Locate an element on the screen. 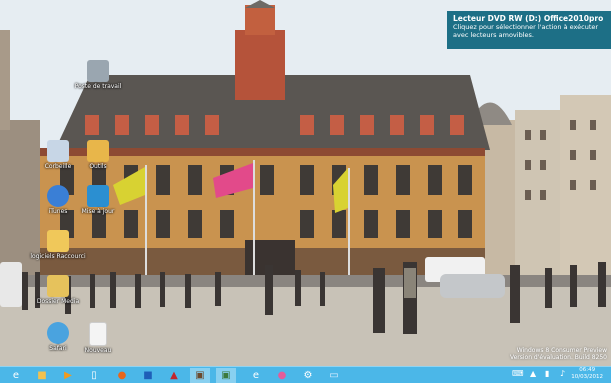  outlook-icon: ■ is located at coordinates (148, 375).